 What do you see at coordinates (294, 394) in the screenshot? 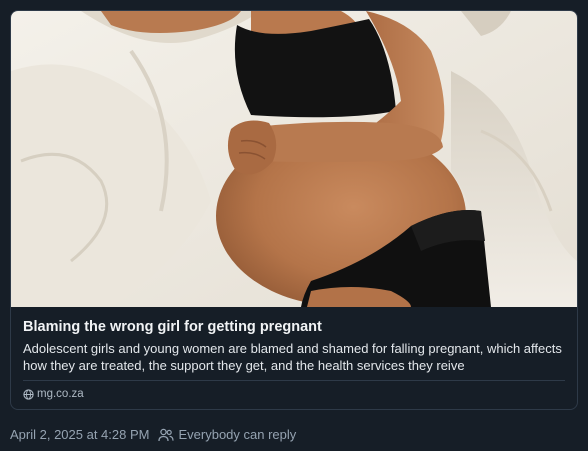
I see `link-card-domain-row: mg.co.za` at bounding box center [294, 394].